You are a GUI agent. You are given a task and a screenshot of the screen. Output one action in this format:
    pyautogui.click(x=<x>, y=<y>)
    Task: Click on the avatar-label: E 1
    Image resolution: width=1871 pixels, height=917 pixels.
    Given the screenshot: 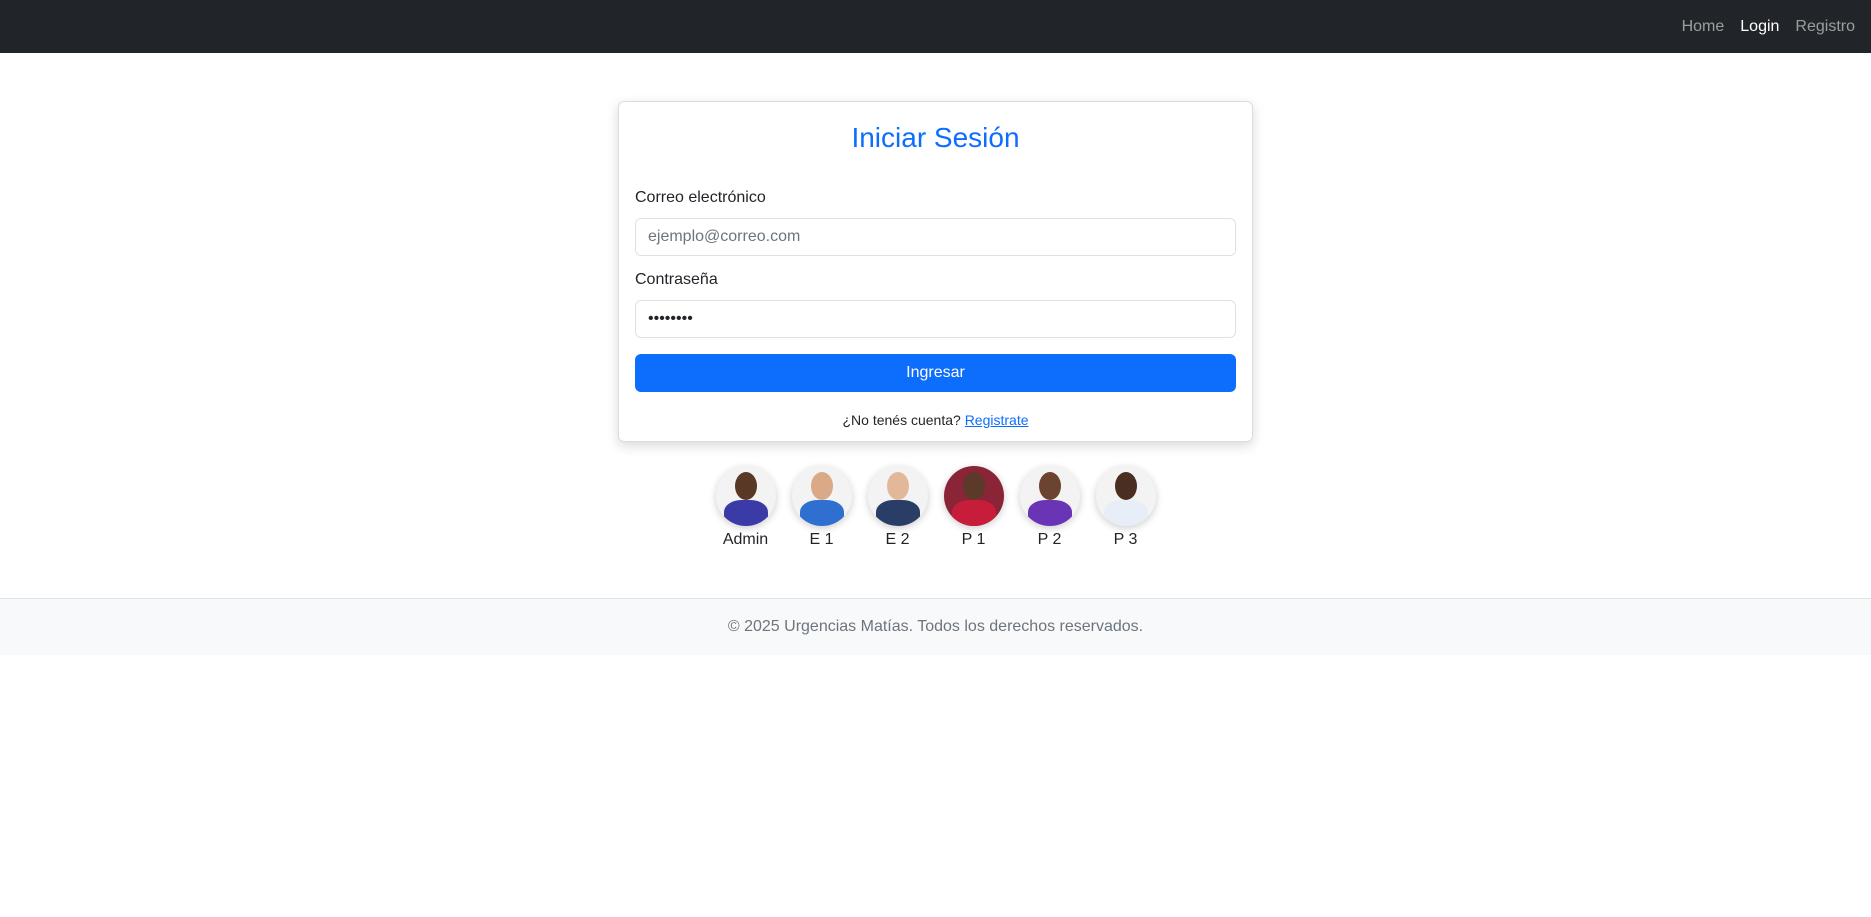 What is the action you would take?
    pyautogui.click(x=821, y=539)
    